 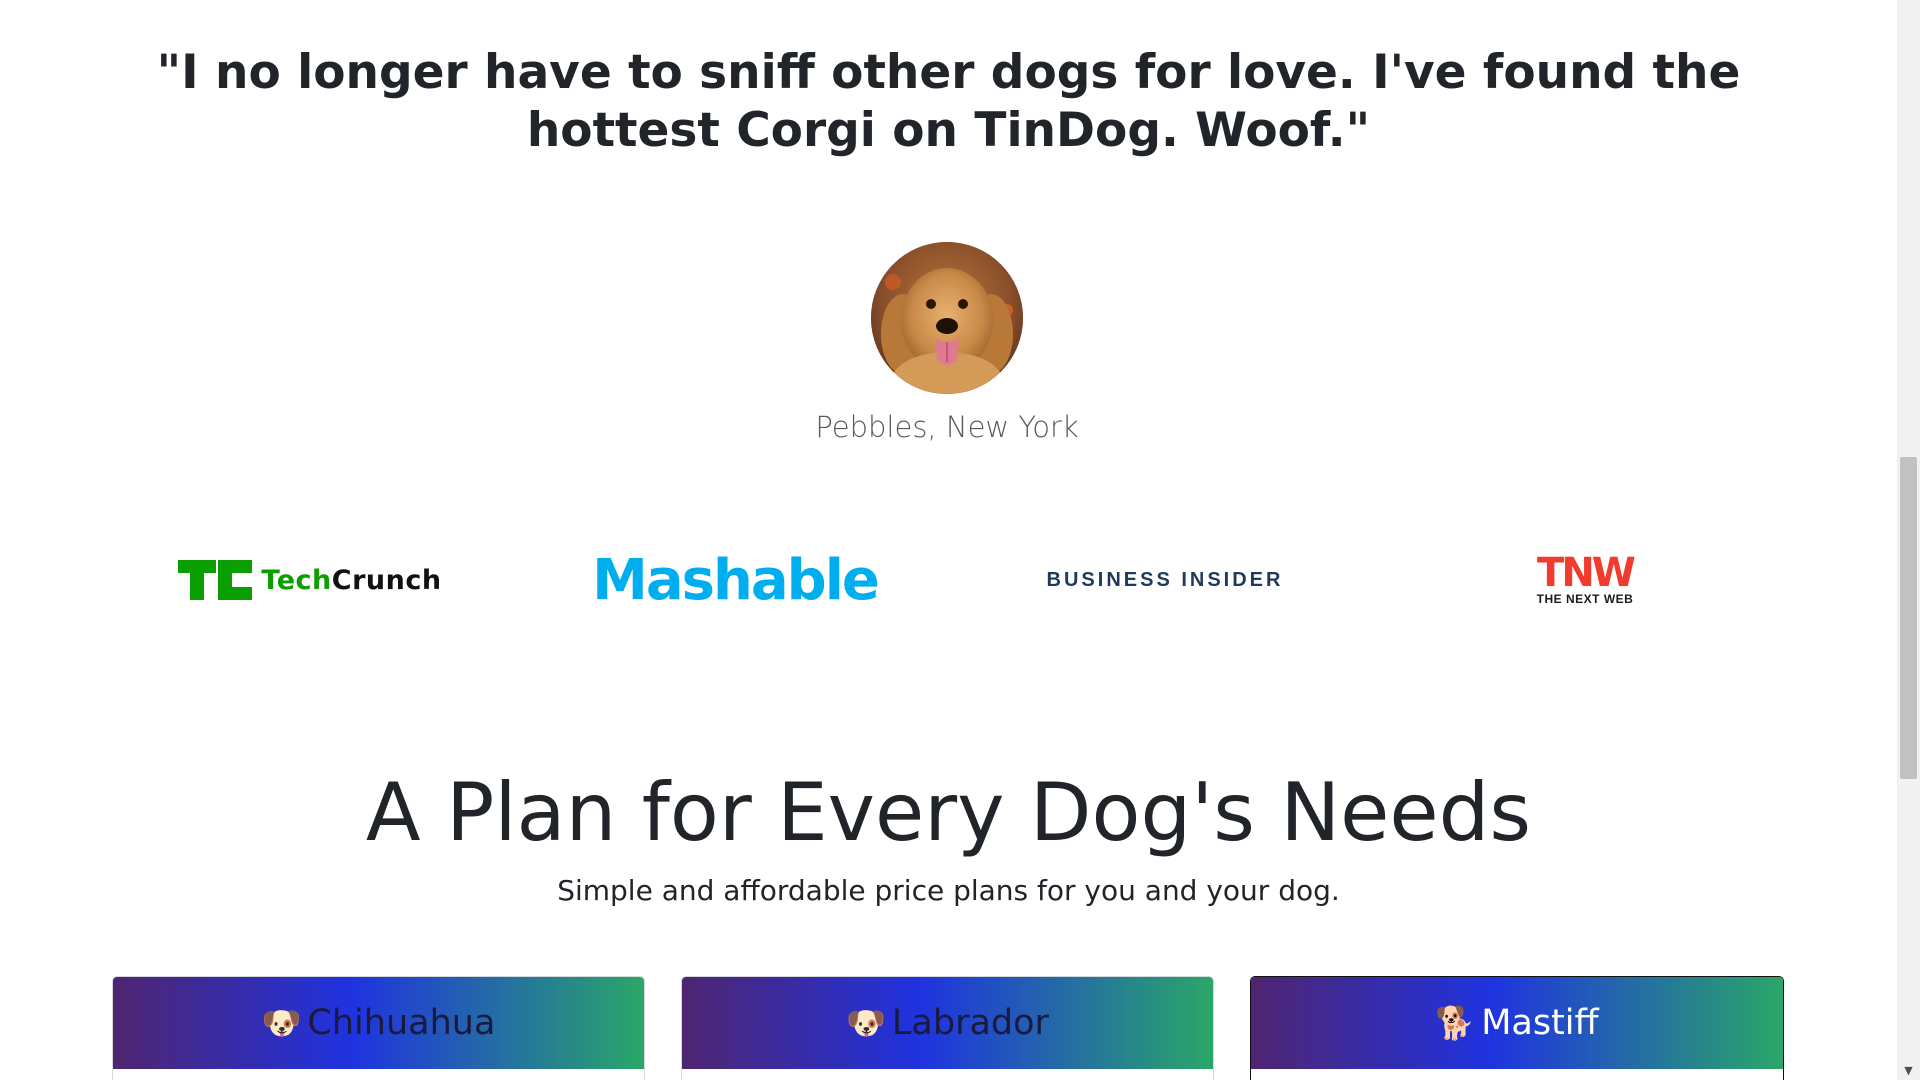 What do you see at coordinates (1586, 573) in the screenshot?
I see `tnw-text: TNW` at bounding box center [1586, 573].